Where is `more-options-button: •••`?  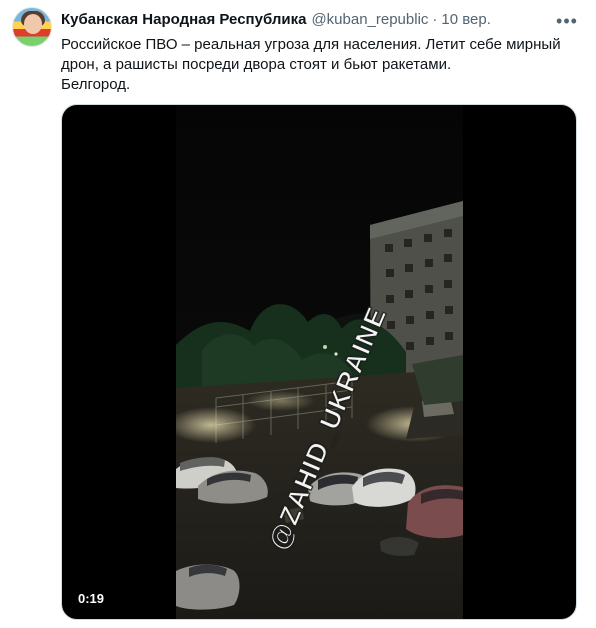
more-options-button: ••• is located at coordinates (567, 21).